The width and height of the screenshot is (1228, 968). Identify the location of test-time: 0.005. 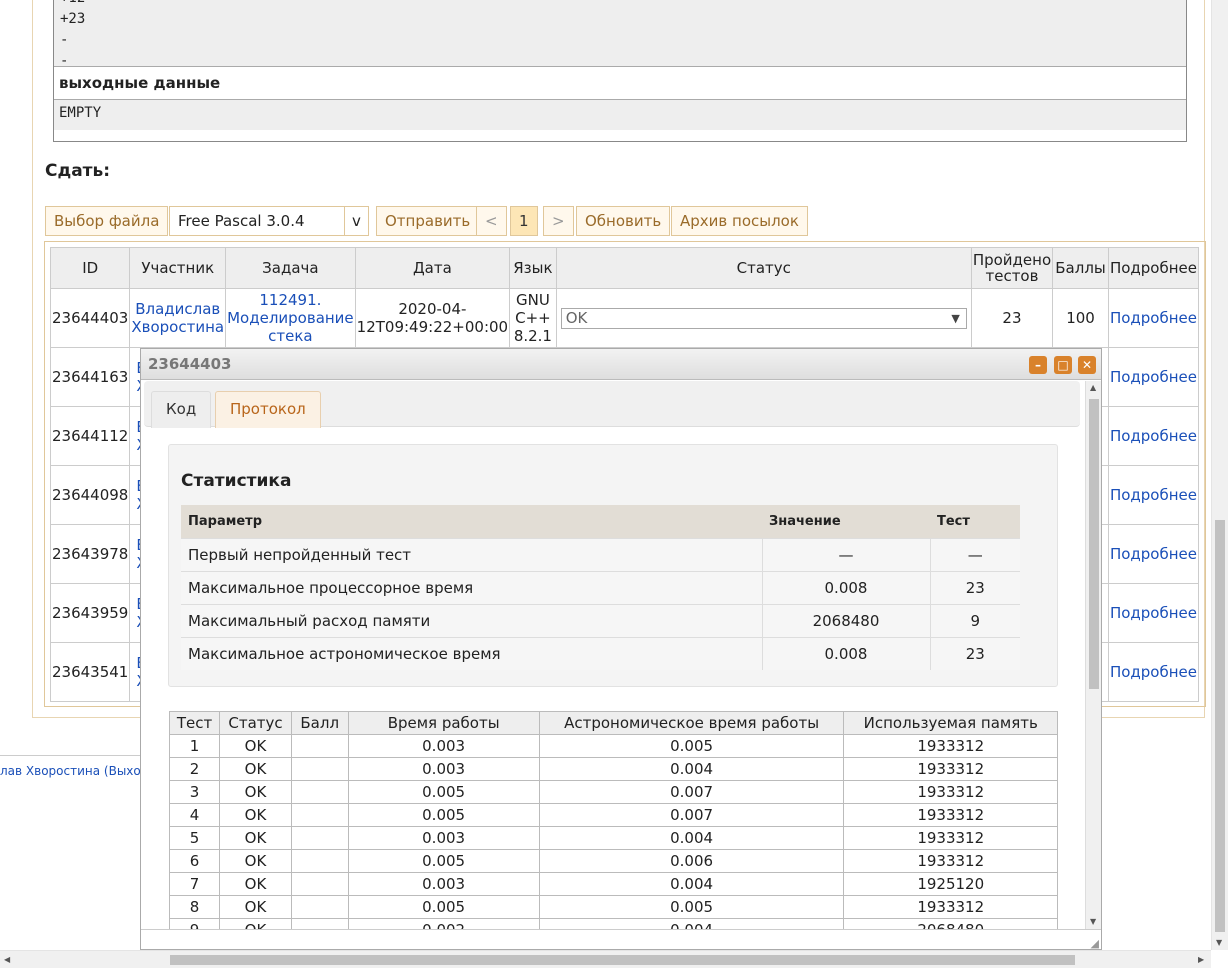
(443, 907).